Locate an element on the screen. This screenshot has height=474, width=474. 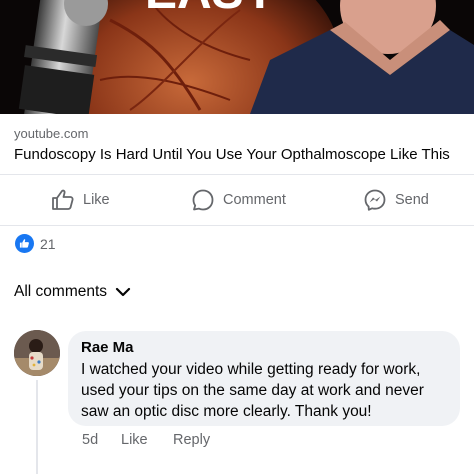
comment-button: Comment is located at coordinates (238, 200).